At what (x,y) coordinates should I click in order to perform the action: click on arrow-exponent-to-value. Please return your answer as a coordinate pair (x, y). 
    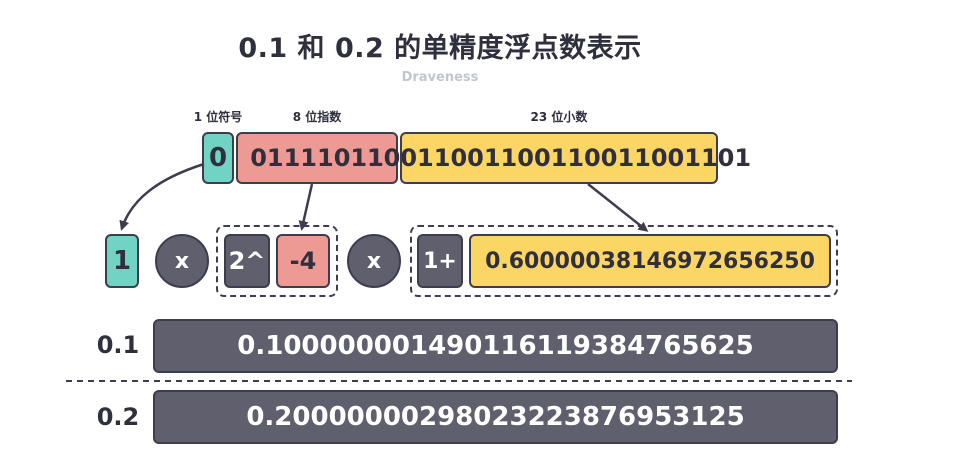
    Looking at the image, I should click on (306, 207).